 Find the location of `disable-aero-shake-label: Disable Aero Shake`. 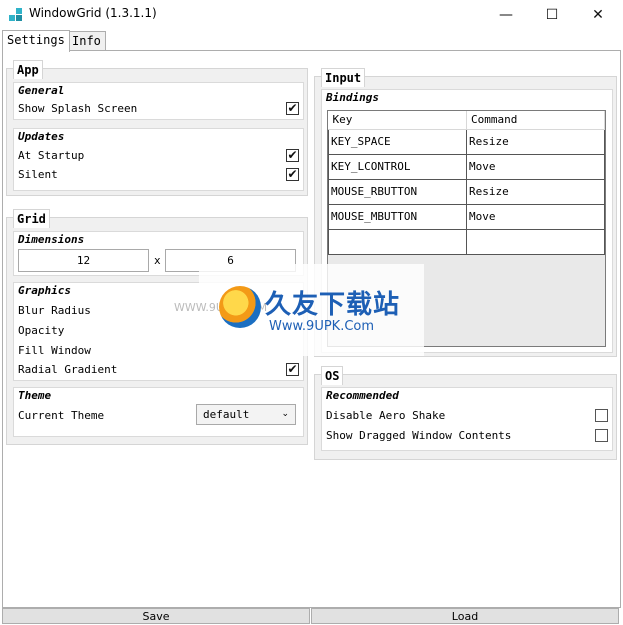

disable-aero-shake-label: Disable Aero Shake is located at coordinates (386, 415).